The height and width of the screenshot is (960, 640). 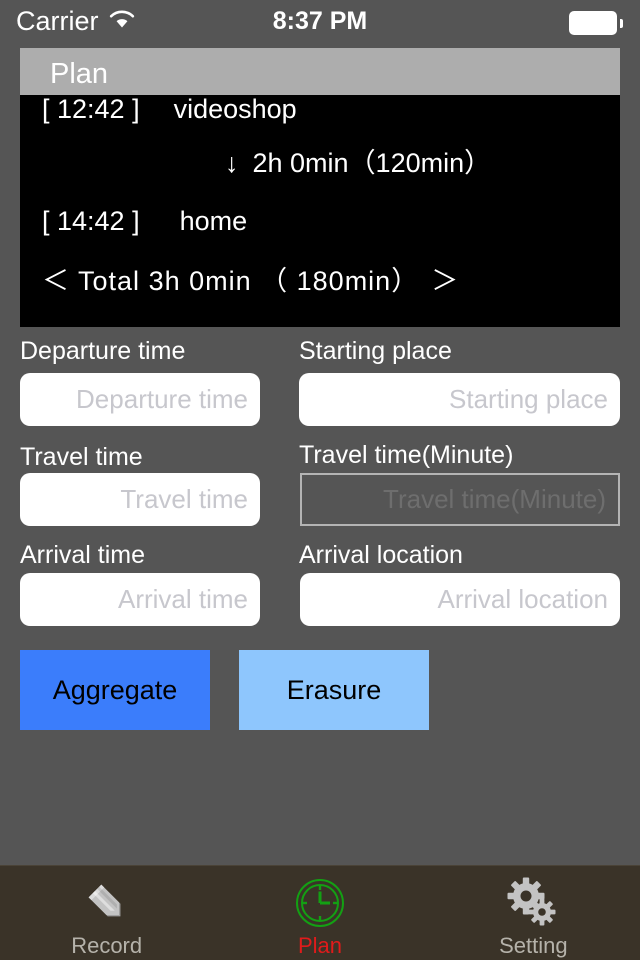 What do you see at coordinates (445, 281) in the screenshot?
I see `next-chevron-icon: ＞` at bounding box center [445, 281].